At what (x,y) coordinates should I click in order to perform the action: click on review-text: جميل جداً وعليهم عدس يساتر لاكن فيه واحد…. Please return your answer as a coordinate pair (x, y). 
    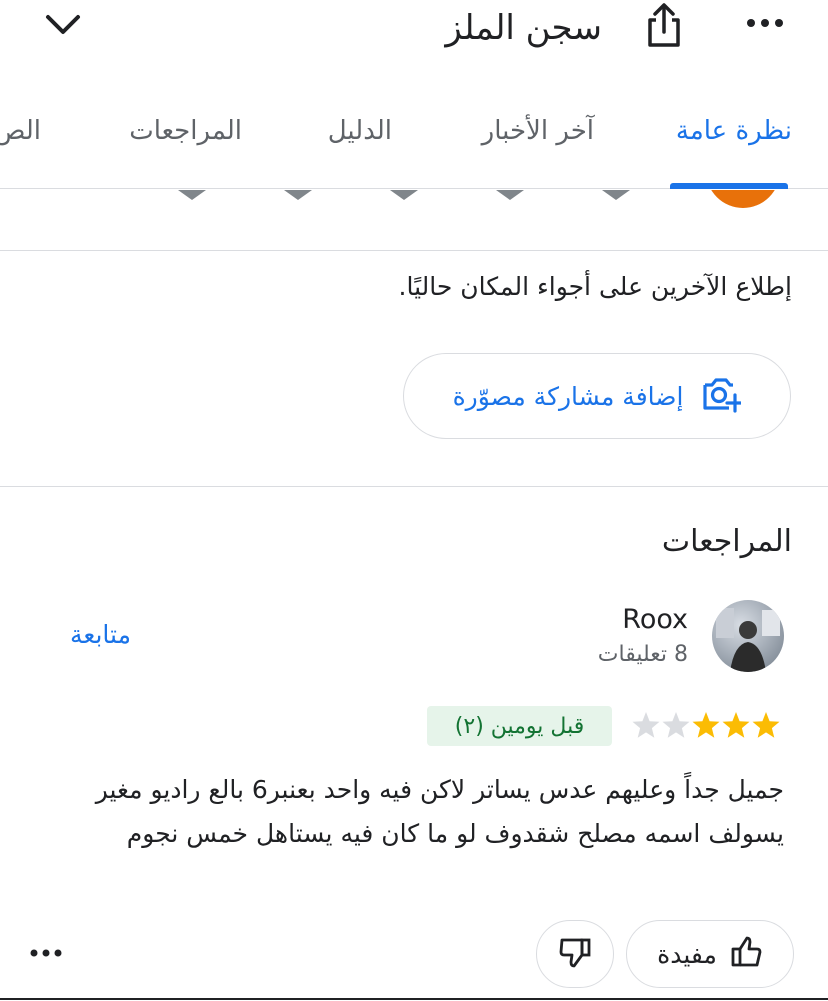
    Looking at the image, I should click on (439, 811).